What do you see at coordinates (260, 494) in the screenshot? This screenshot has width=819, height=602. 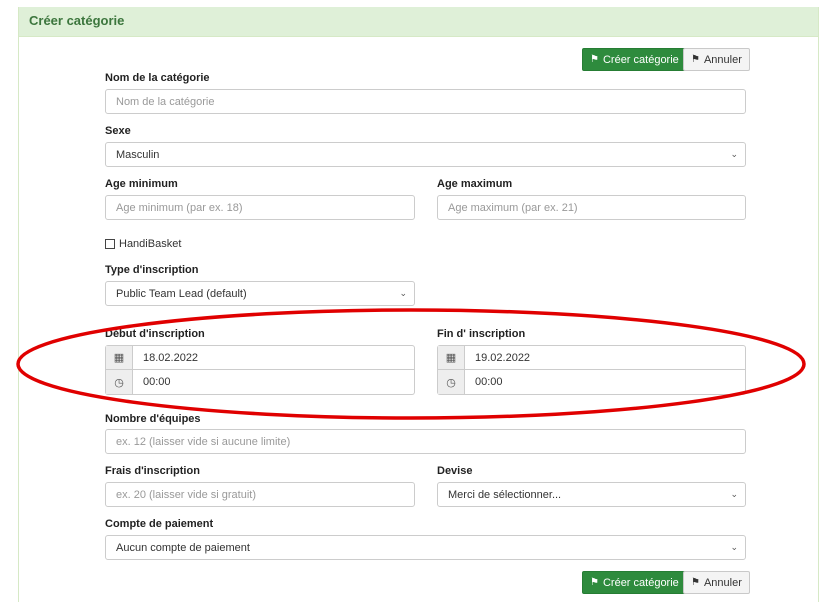 I see `registration-fee-input: ex. 20 (laisser vide si gratuit)` at bounding box center [260, 494].